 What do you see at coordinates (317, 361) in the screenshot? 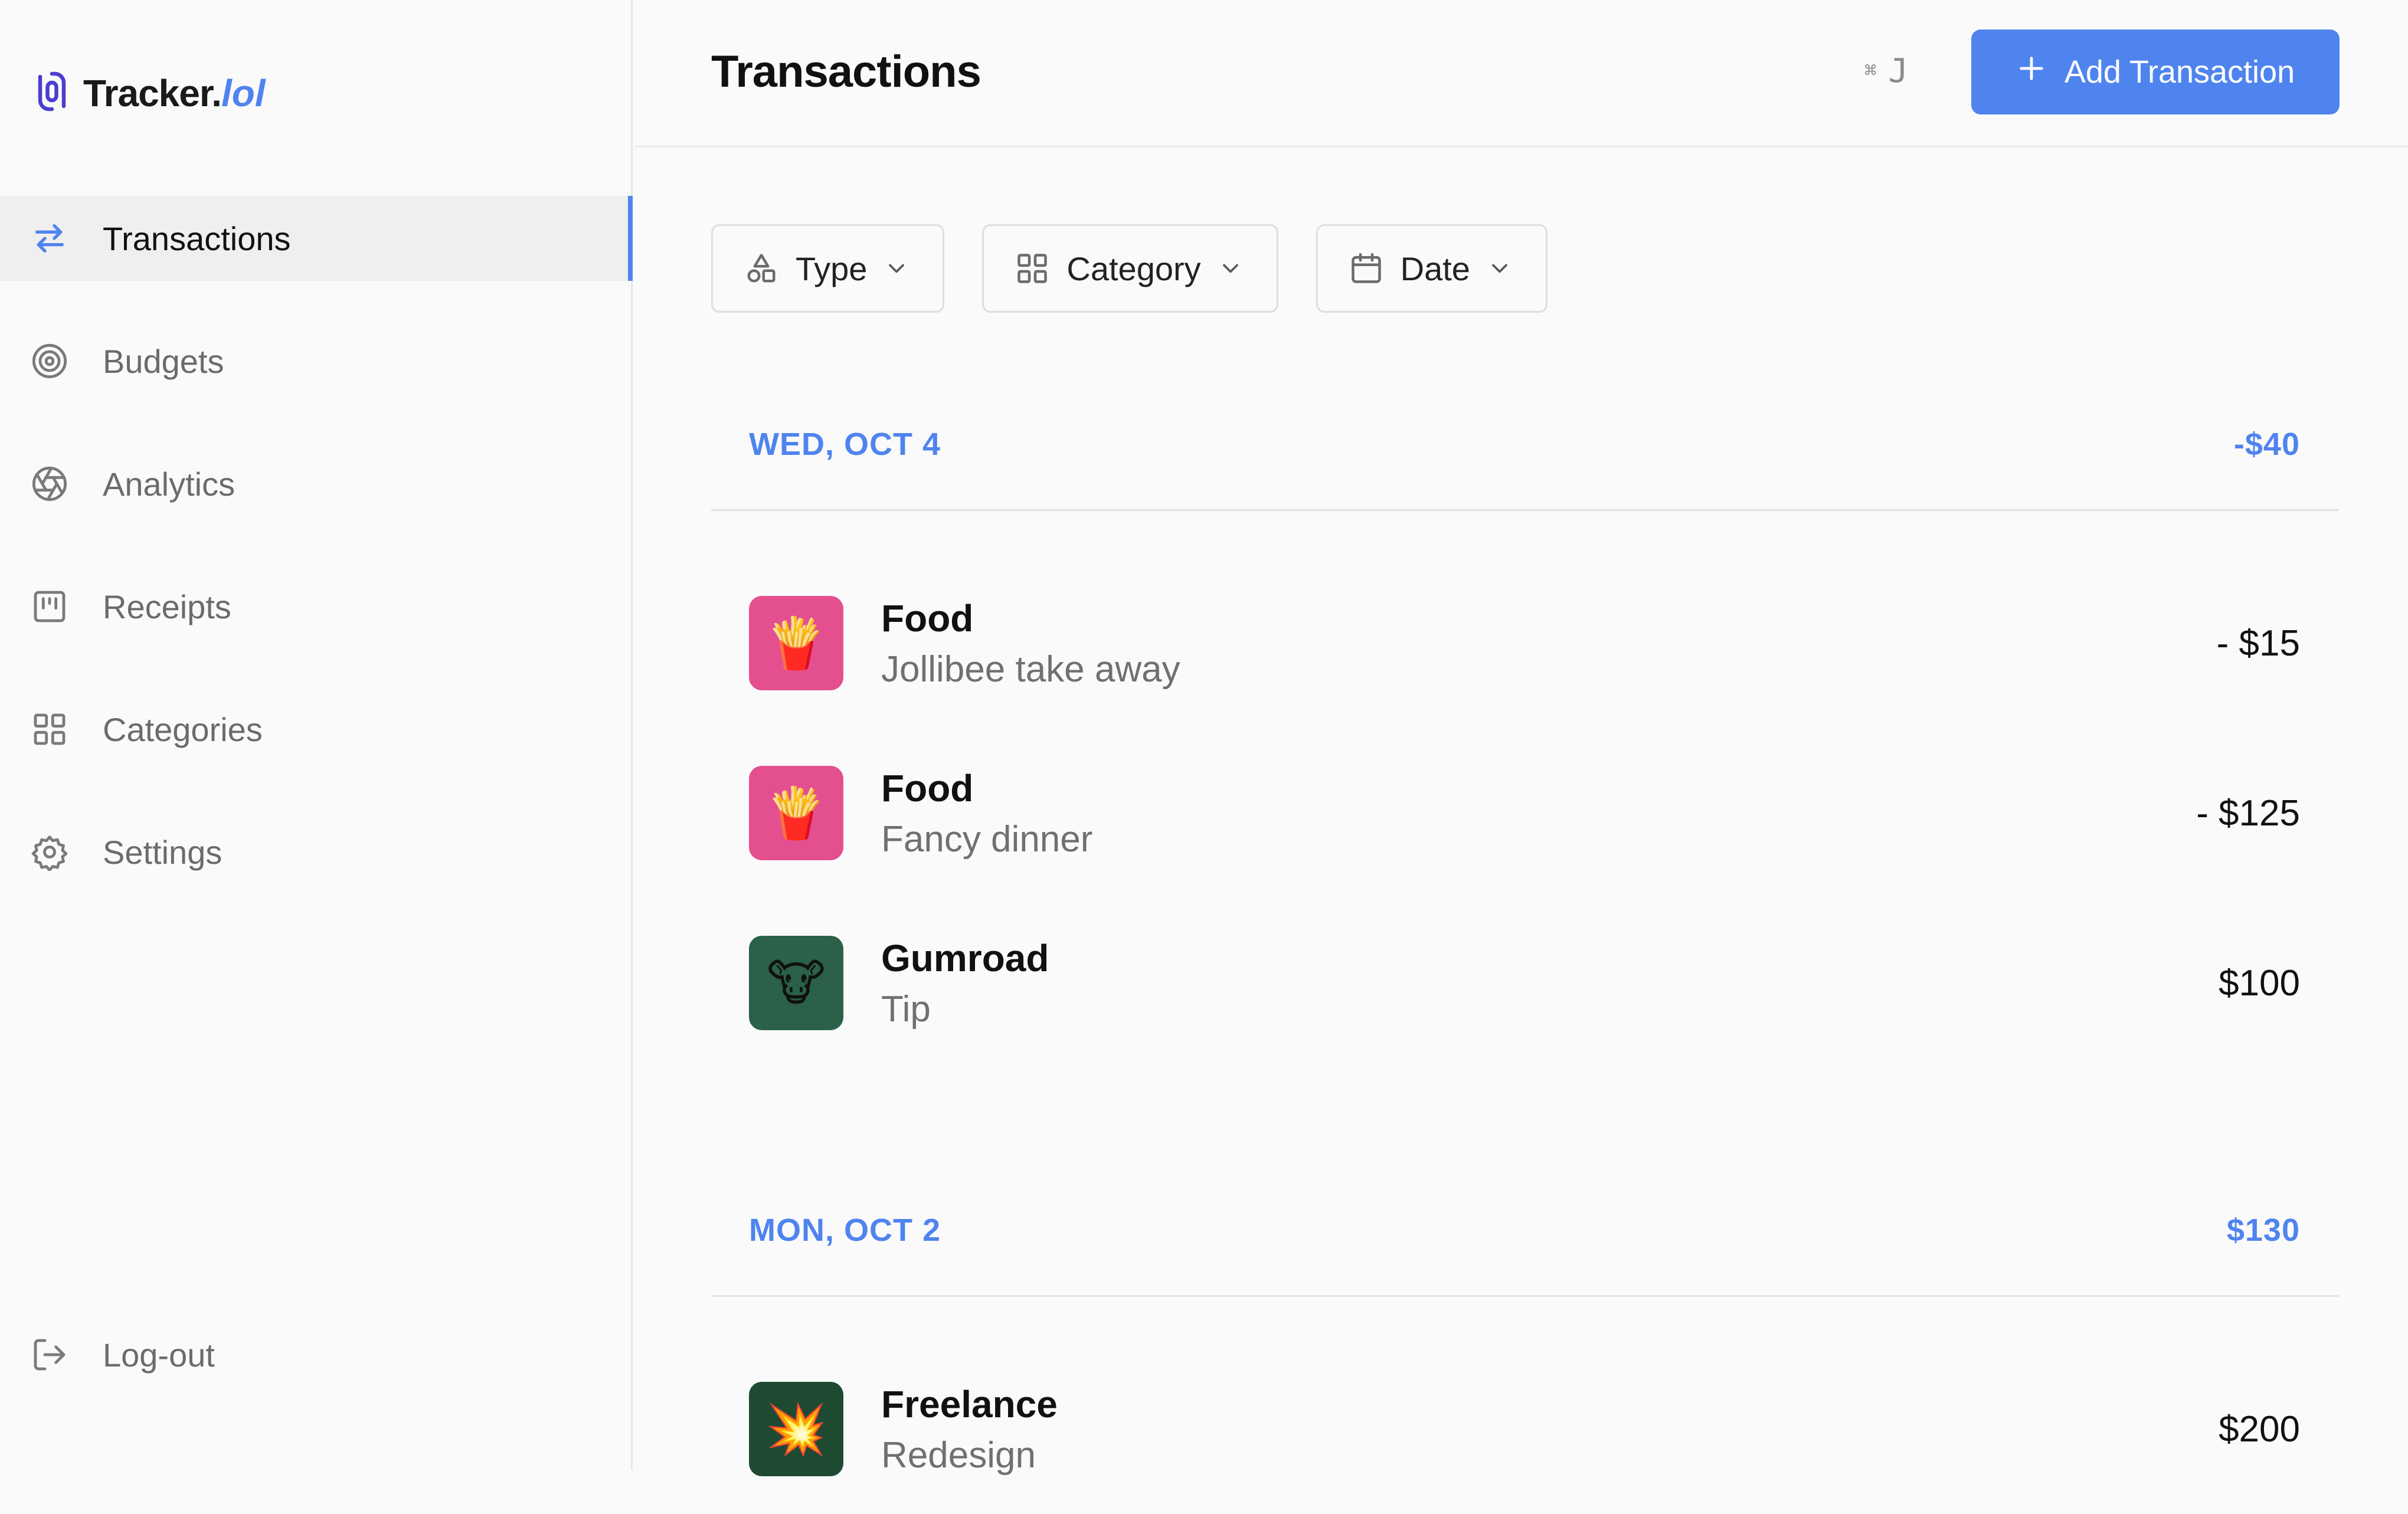
I see `sidebar-item-budgets: Budgets` at bounding box center [317, 361].